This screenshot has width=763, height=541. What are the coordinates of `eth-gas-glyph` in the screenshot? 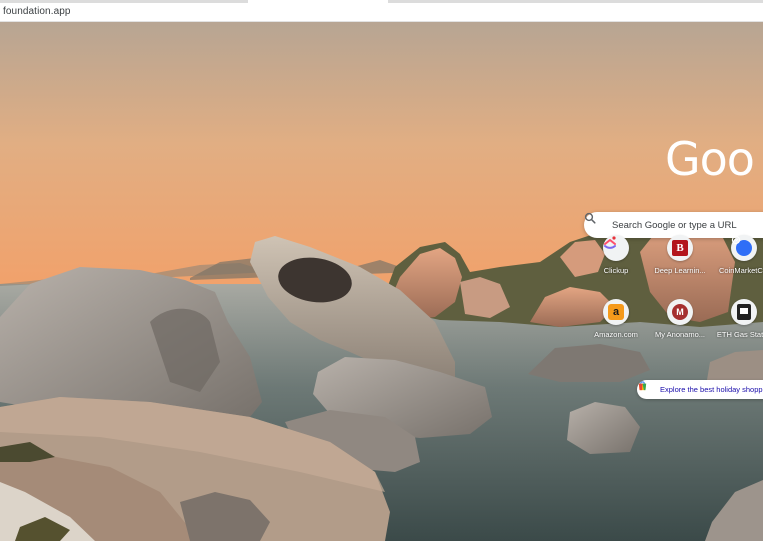 It's located at (744, 310).